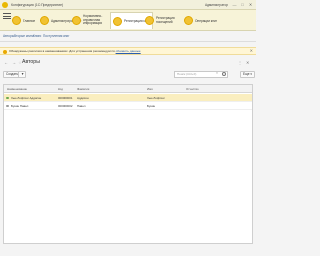 Image resolution: width=320 pixels, height=256 pixels. I want to click on command-book-receipts: Поступления книг, so click(56, 36).